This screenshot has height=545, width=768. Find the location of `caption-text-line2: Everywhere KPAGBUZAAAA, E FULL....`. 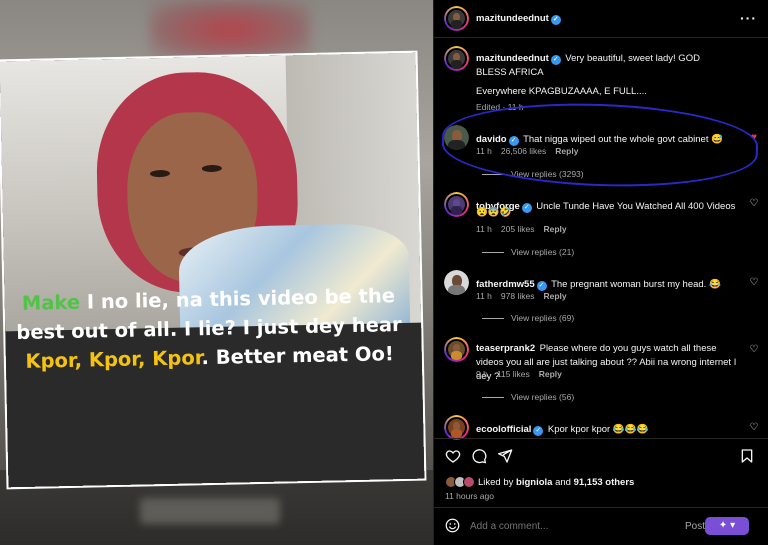

caption-text-line2: Everywhere KPAGBUZAAAA, E FULL.... is located at coordinates (561, 91).